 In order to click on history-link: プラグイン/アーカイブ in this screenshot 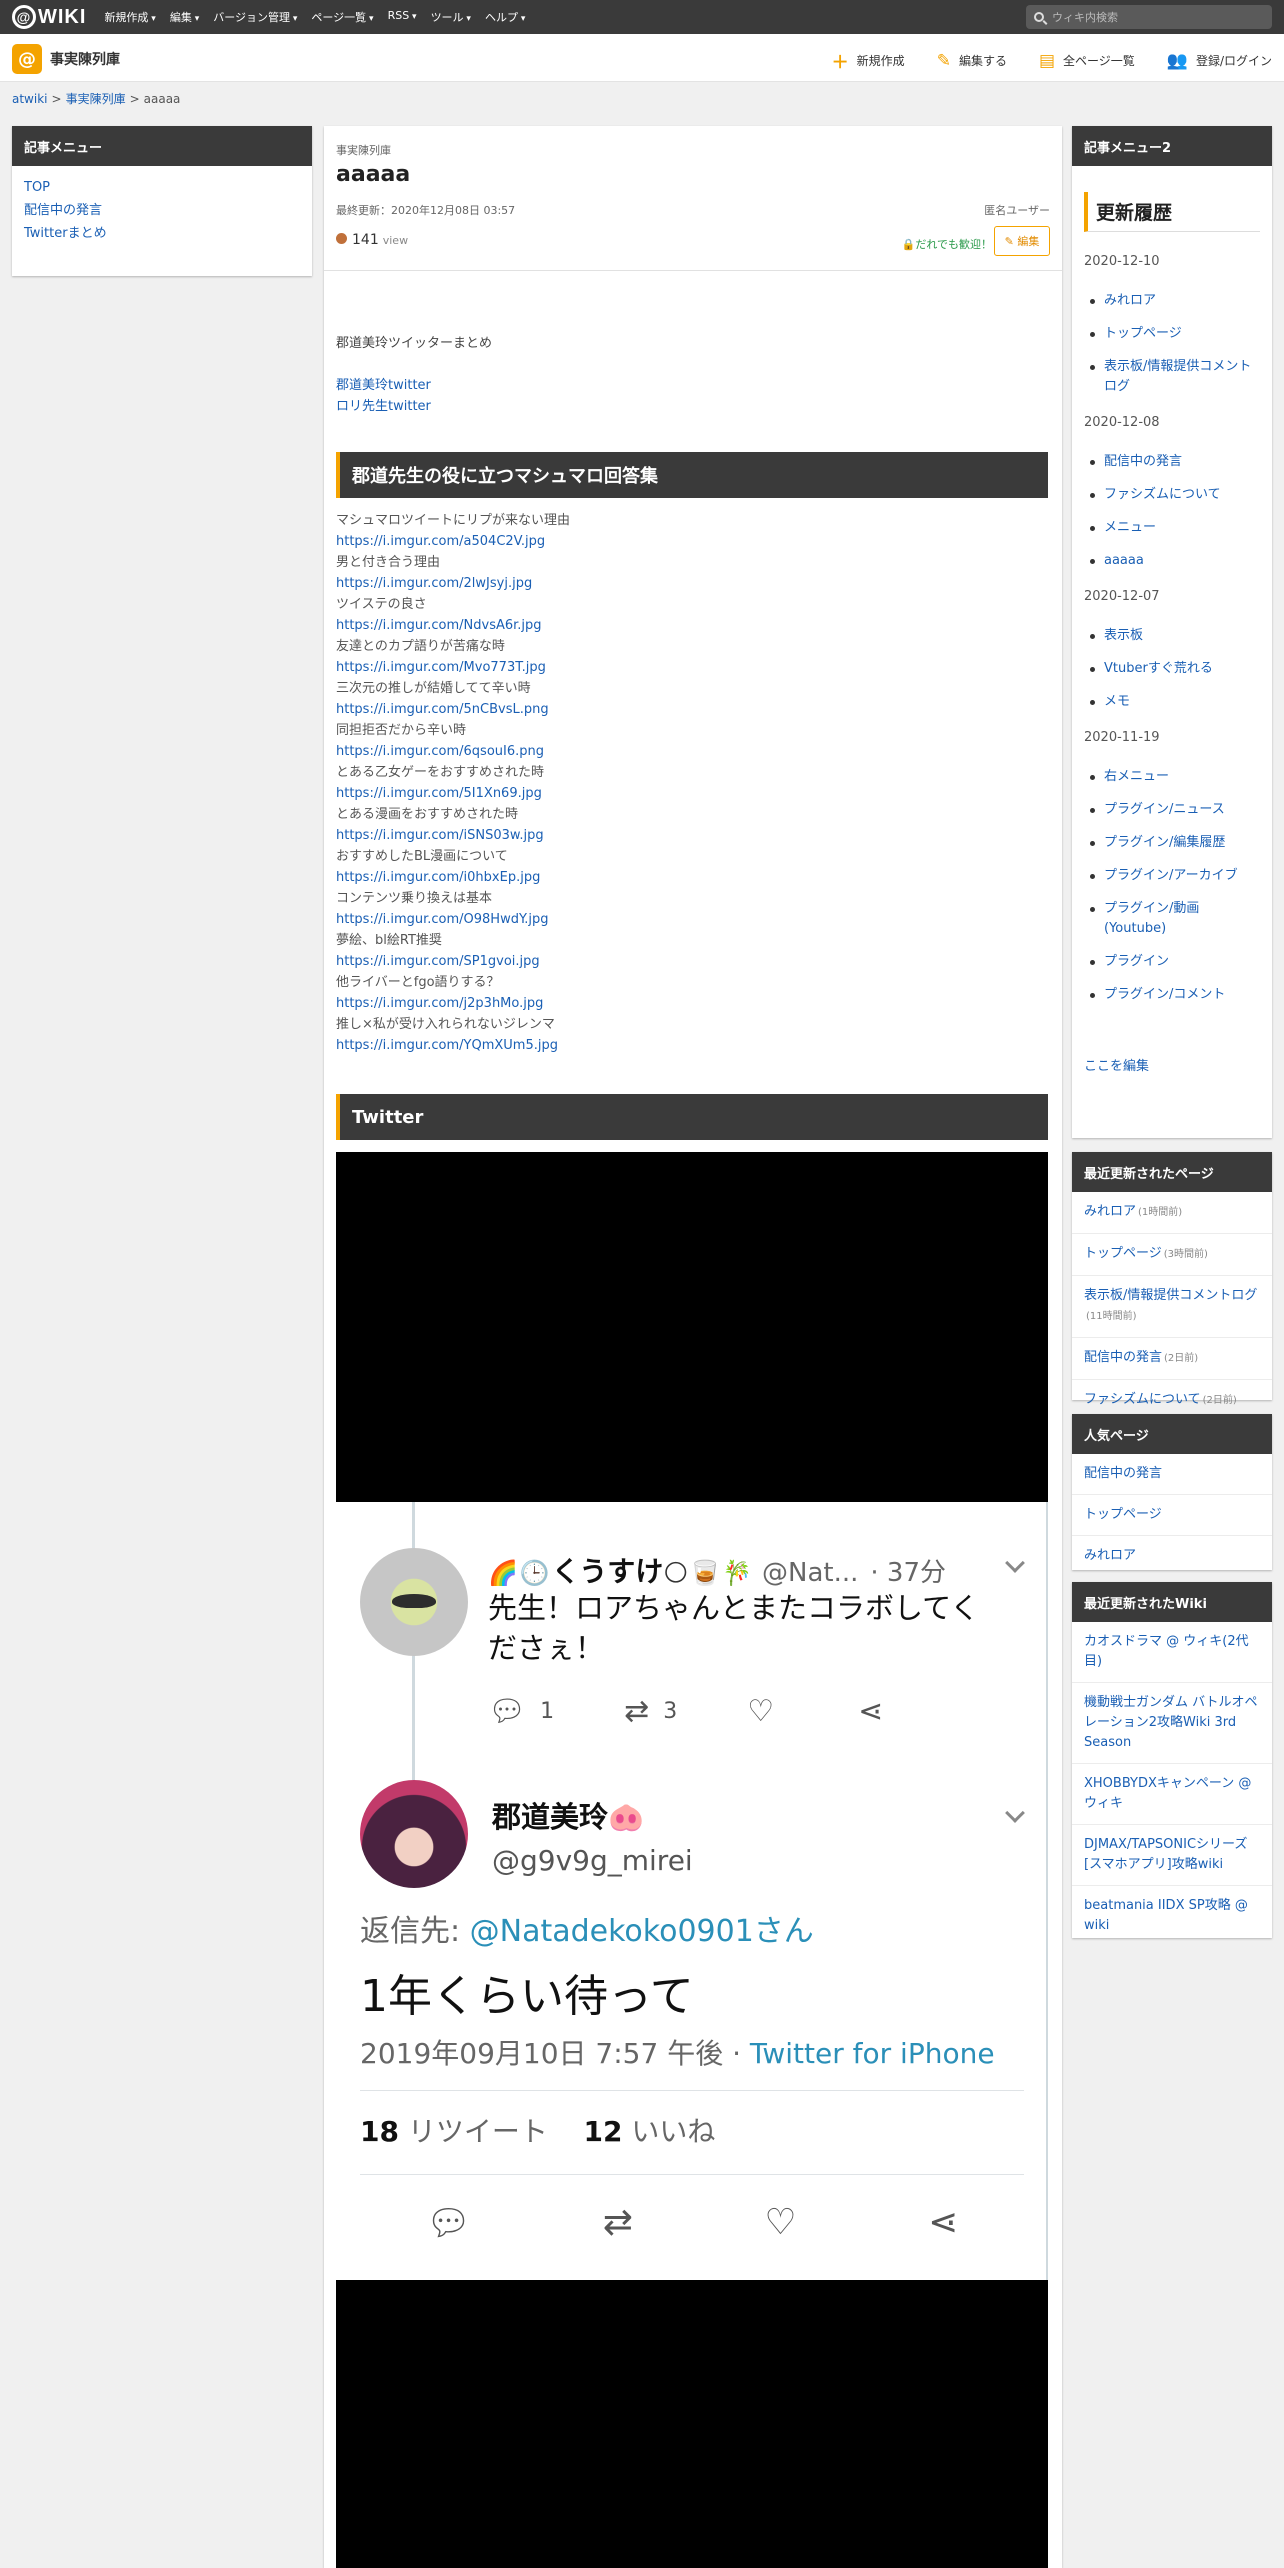, I will do `click(1171, 875)`.